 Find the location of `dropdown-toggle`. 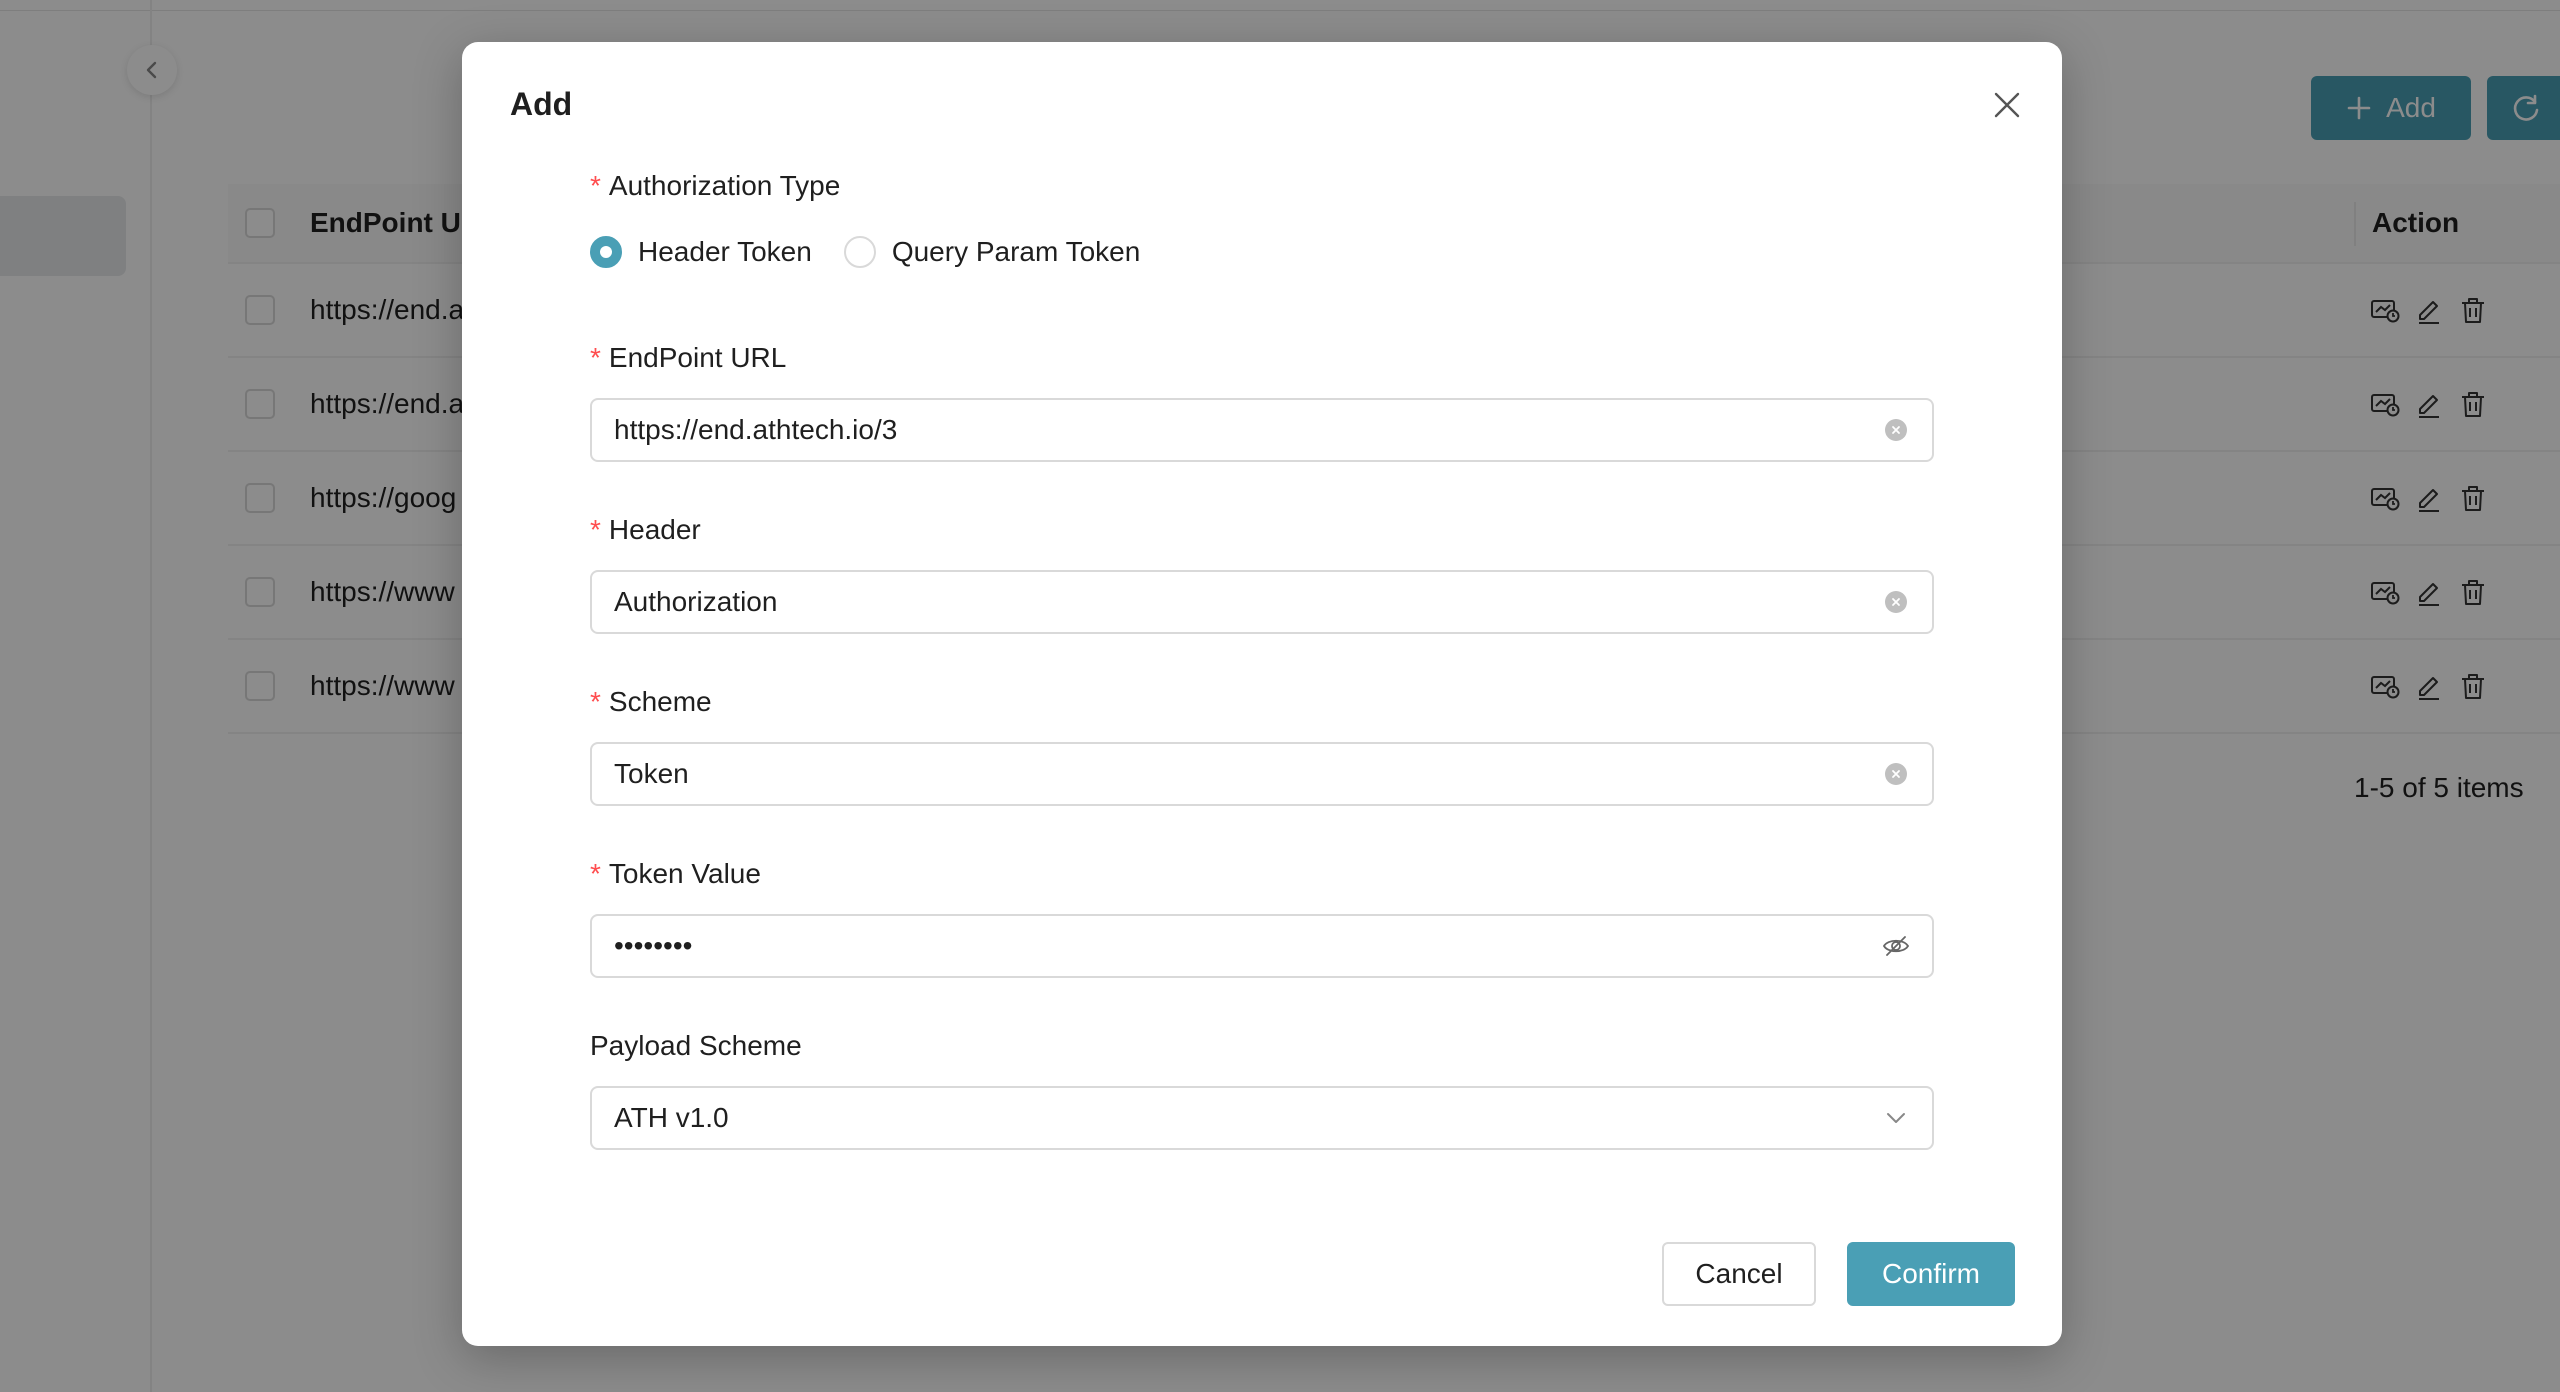

dropdown-toggle is located at coordinates (1896, 1118).